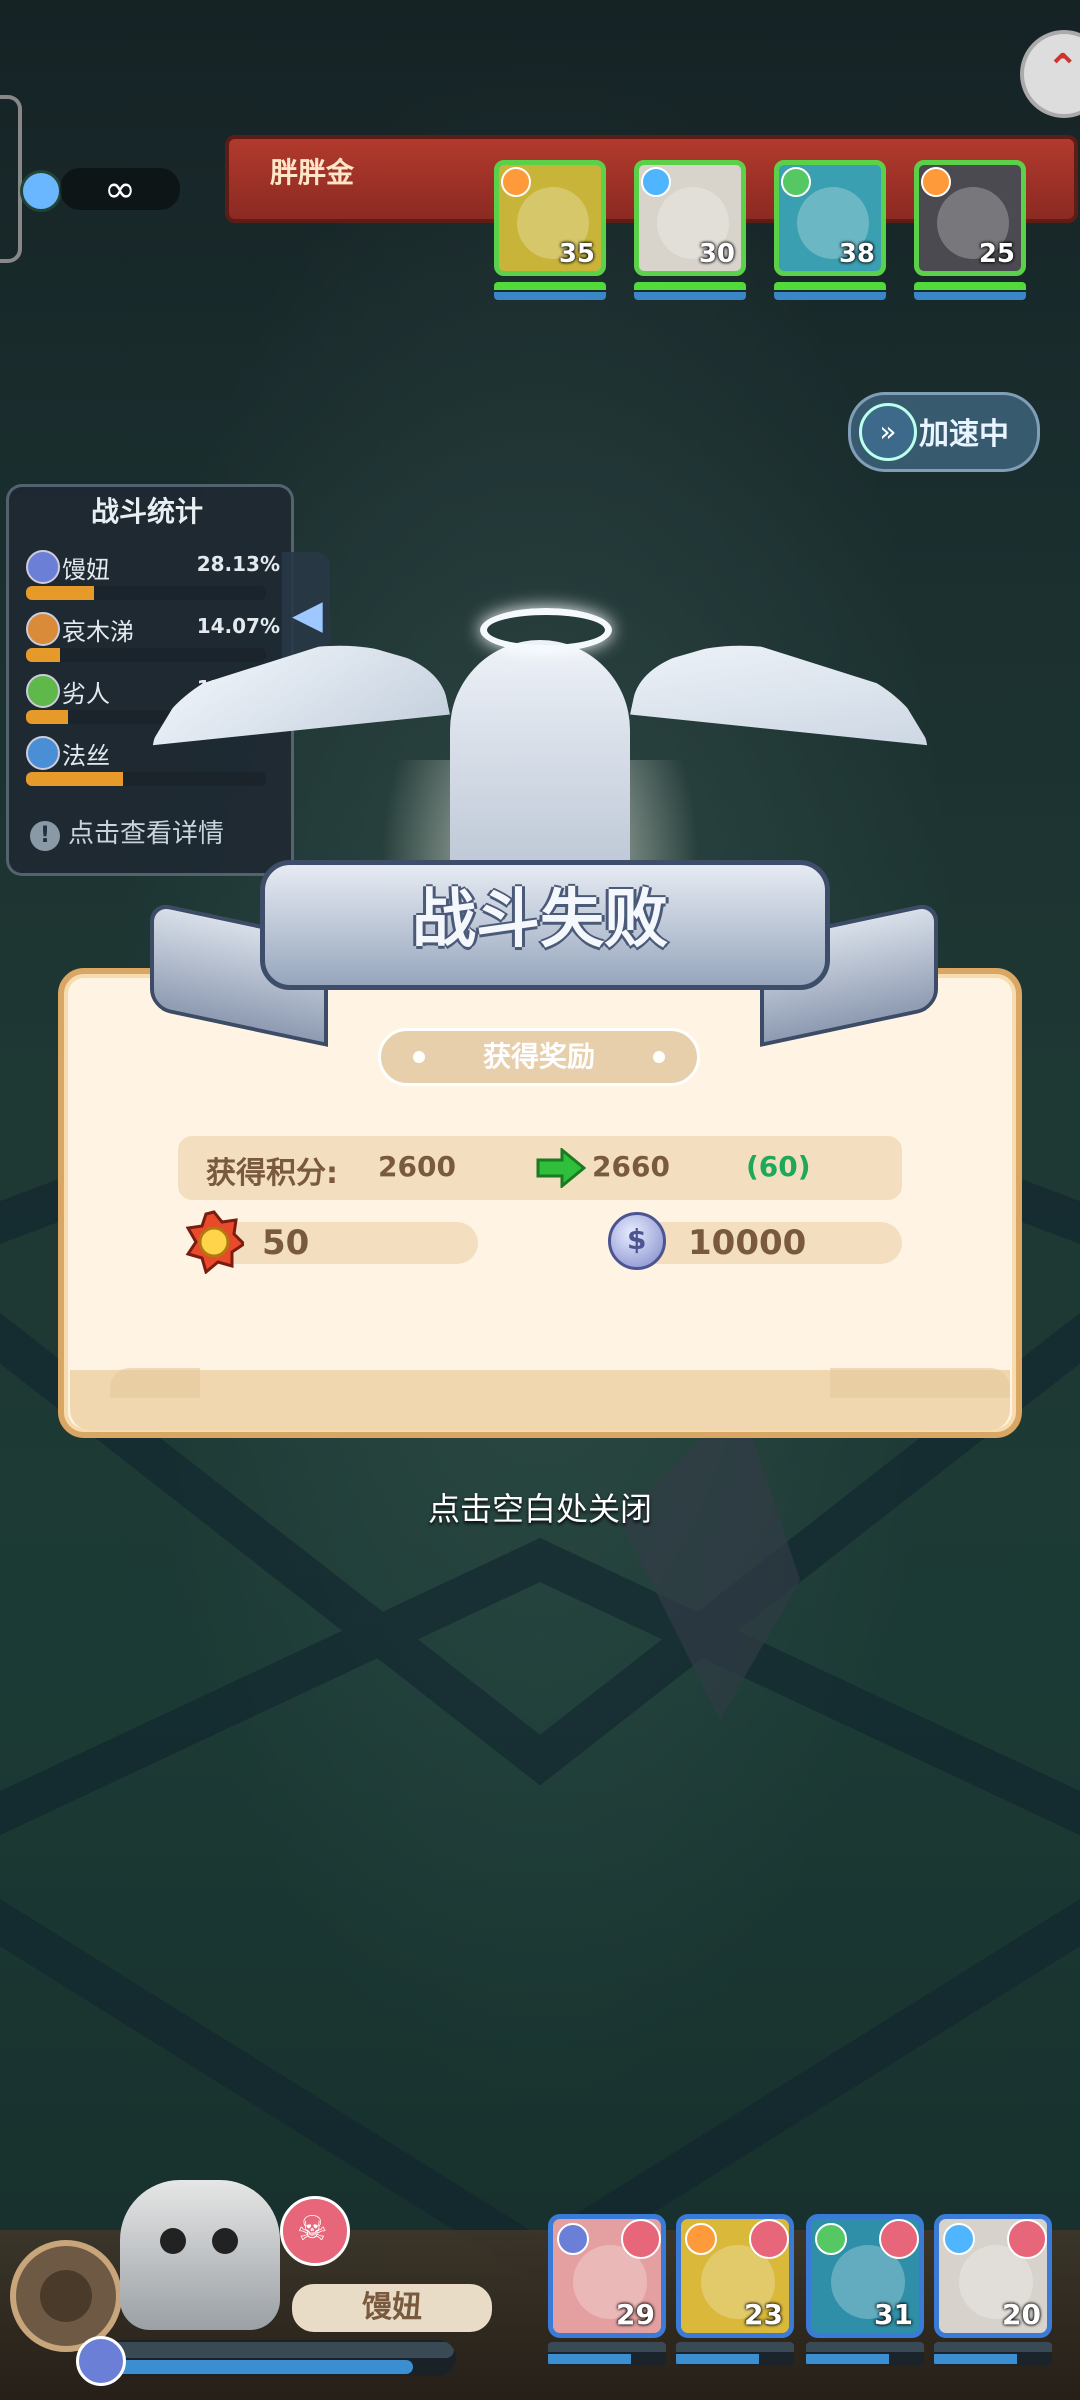 This screenshot has width=1080, height=2400. What do you see at coordinates (856, 254) in the screenshot?
I see `unit-level: 38` at bounding box center [856, 254].